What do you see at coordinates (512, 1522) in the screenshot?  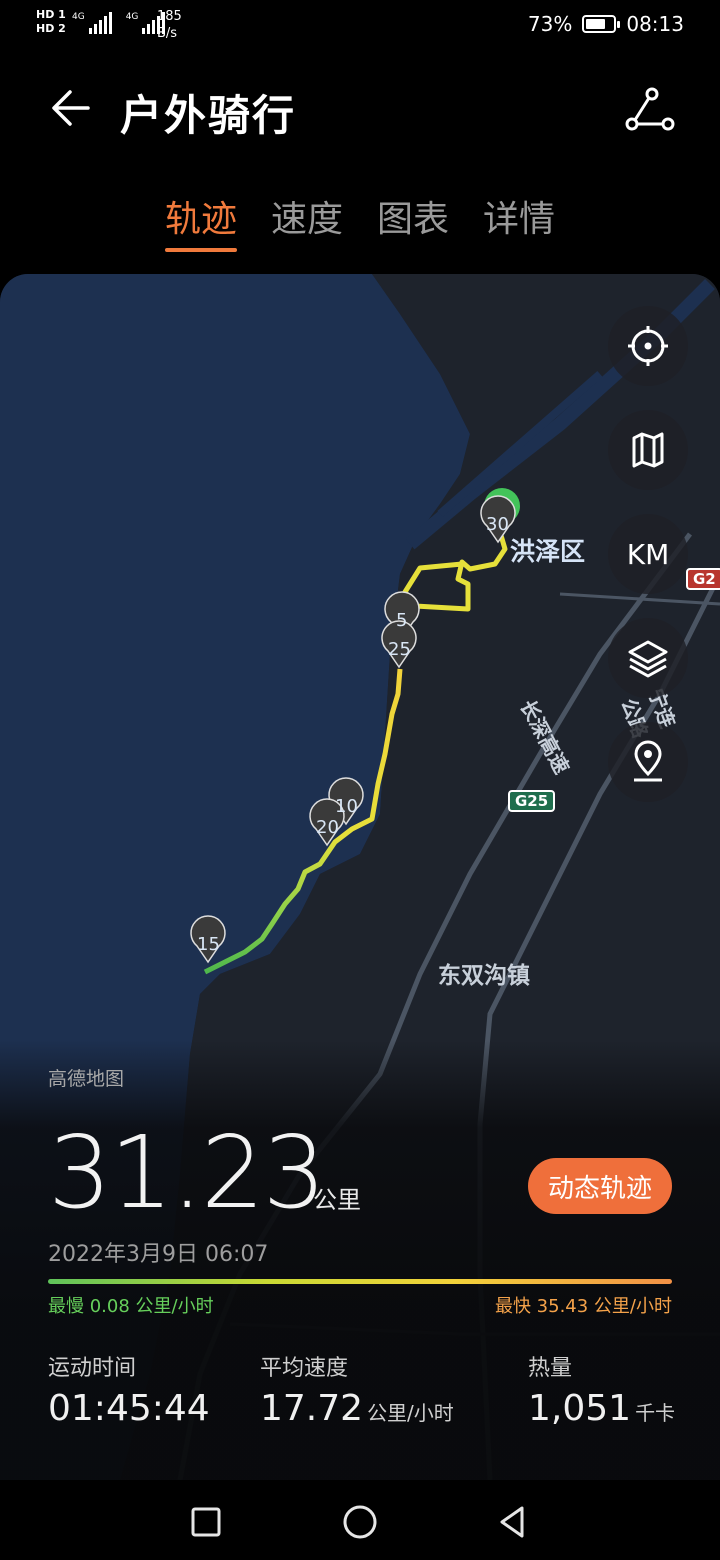 I see `triangle-back-icon` at bounding box center [512, 1522].